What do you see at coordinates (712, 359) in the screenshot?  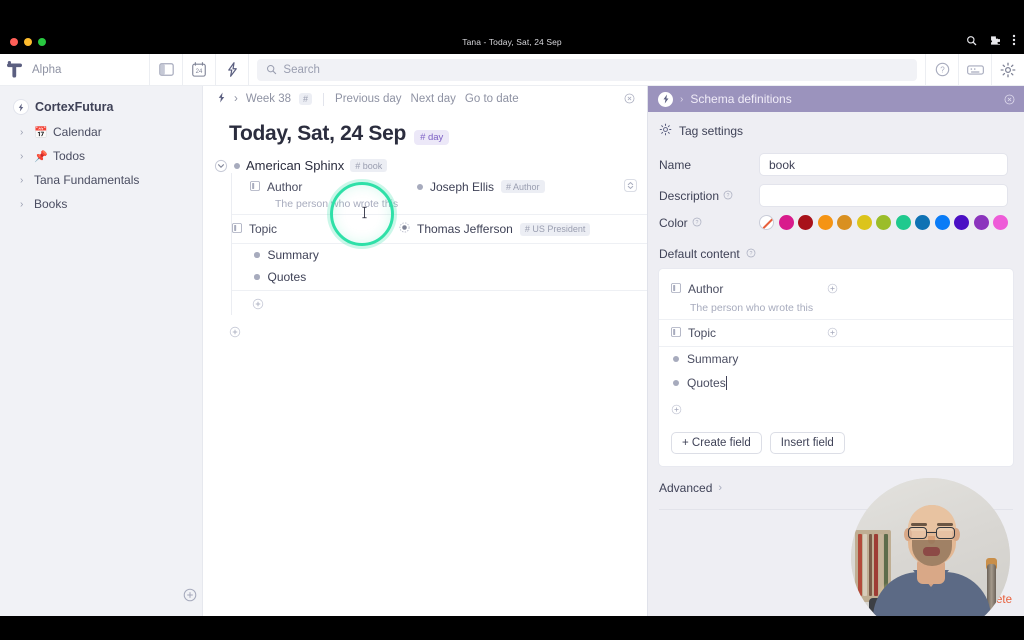 I see `default-bullet-label: Summary` at bounding box center [712, 359].